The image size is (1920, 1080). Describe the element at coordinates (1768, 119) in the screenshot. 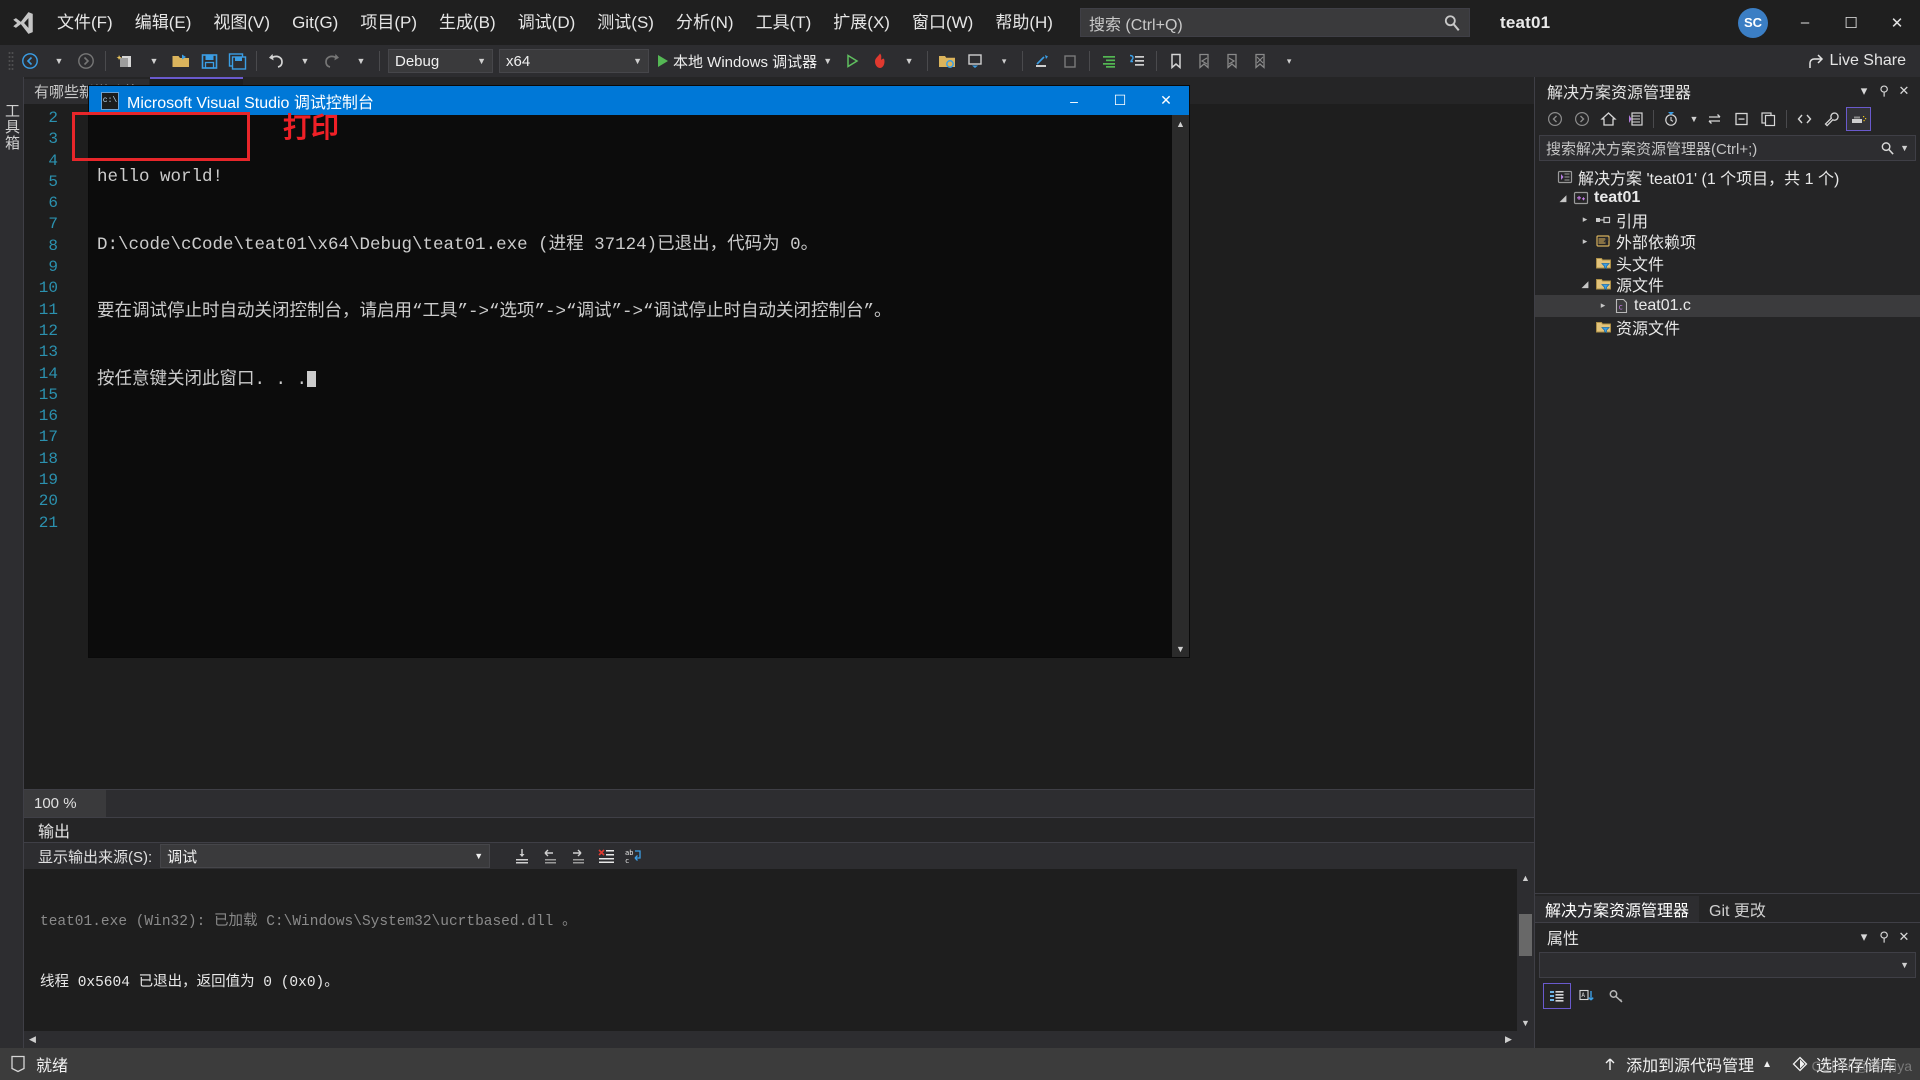

I see `show-all-files-icon` at that location.